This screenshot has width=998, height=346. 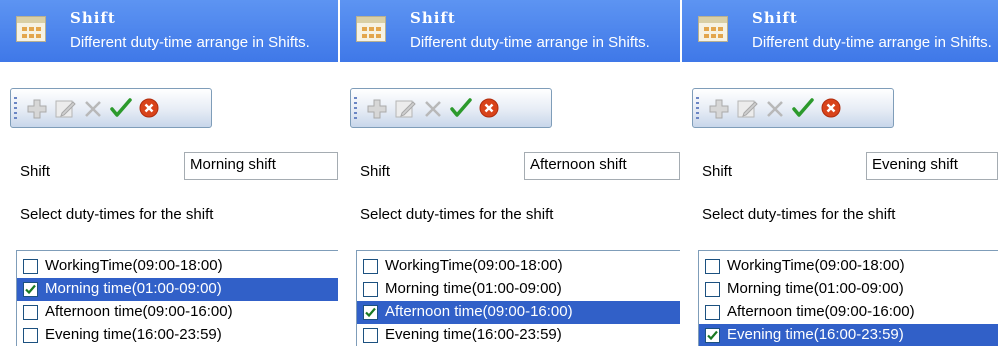 What do you see at coordinates (602, 166) in the screenshot?
I see `shift-name-input: Afternoon shift` at bounding box center [602, 166].